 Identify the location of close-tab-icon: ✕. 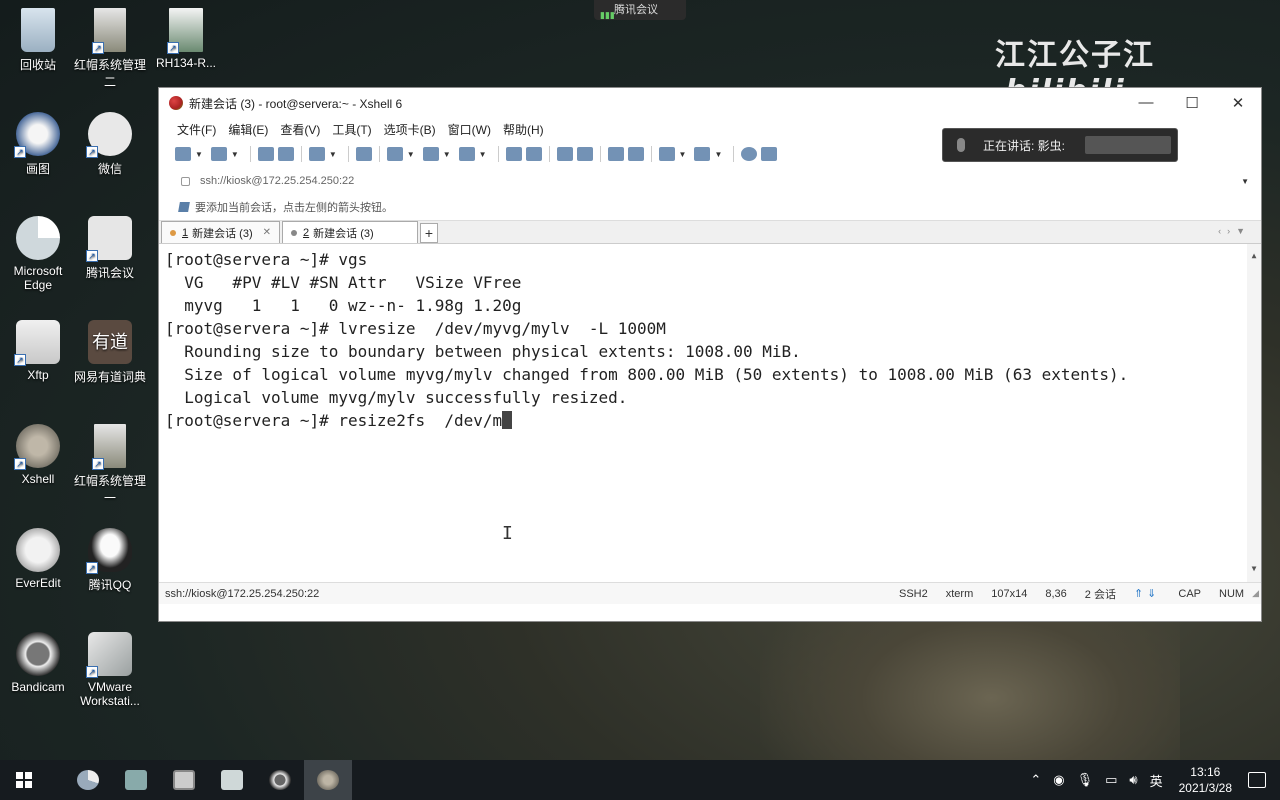
(267, 232).